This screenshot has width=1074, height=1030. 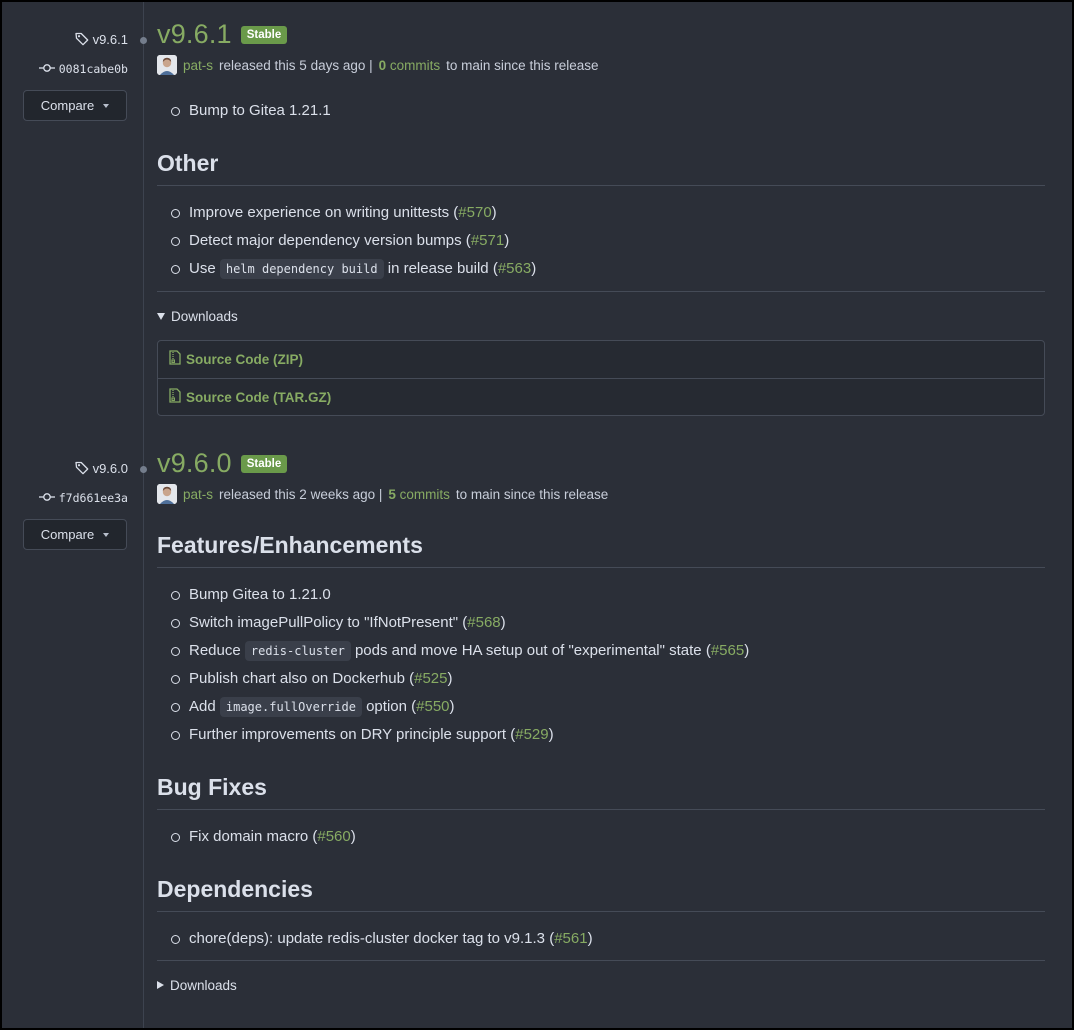 I want to click on list-item: Add image.fullOverride option (#550), so click(x=453, y=707).